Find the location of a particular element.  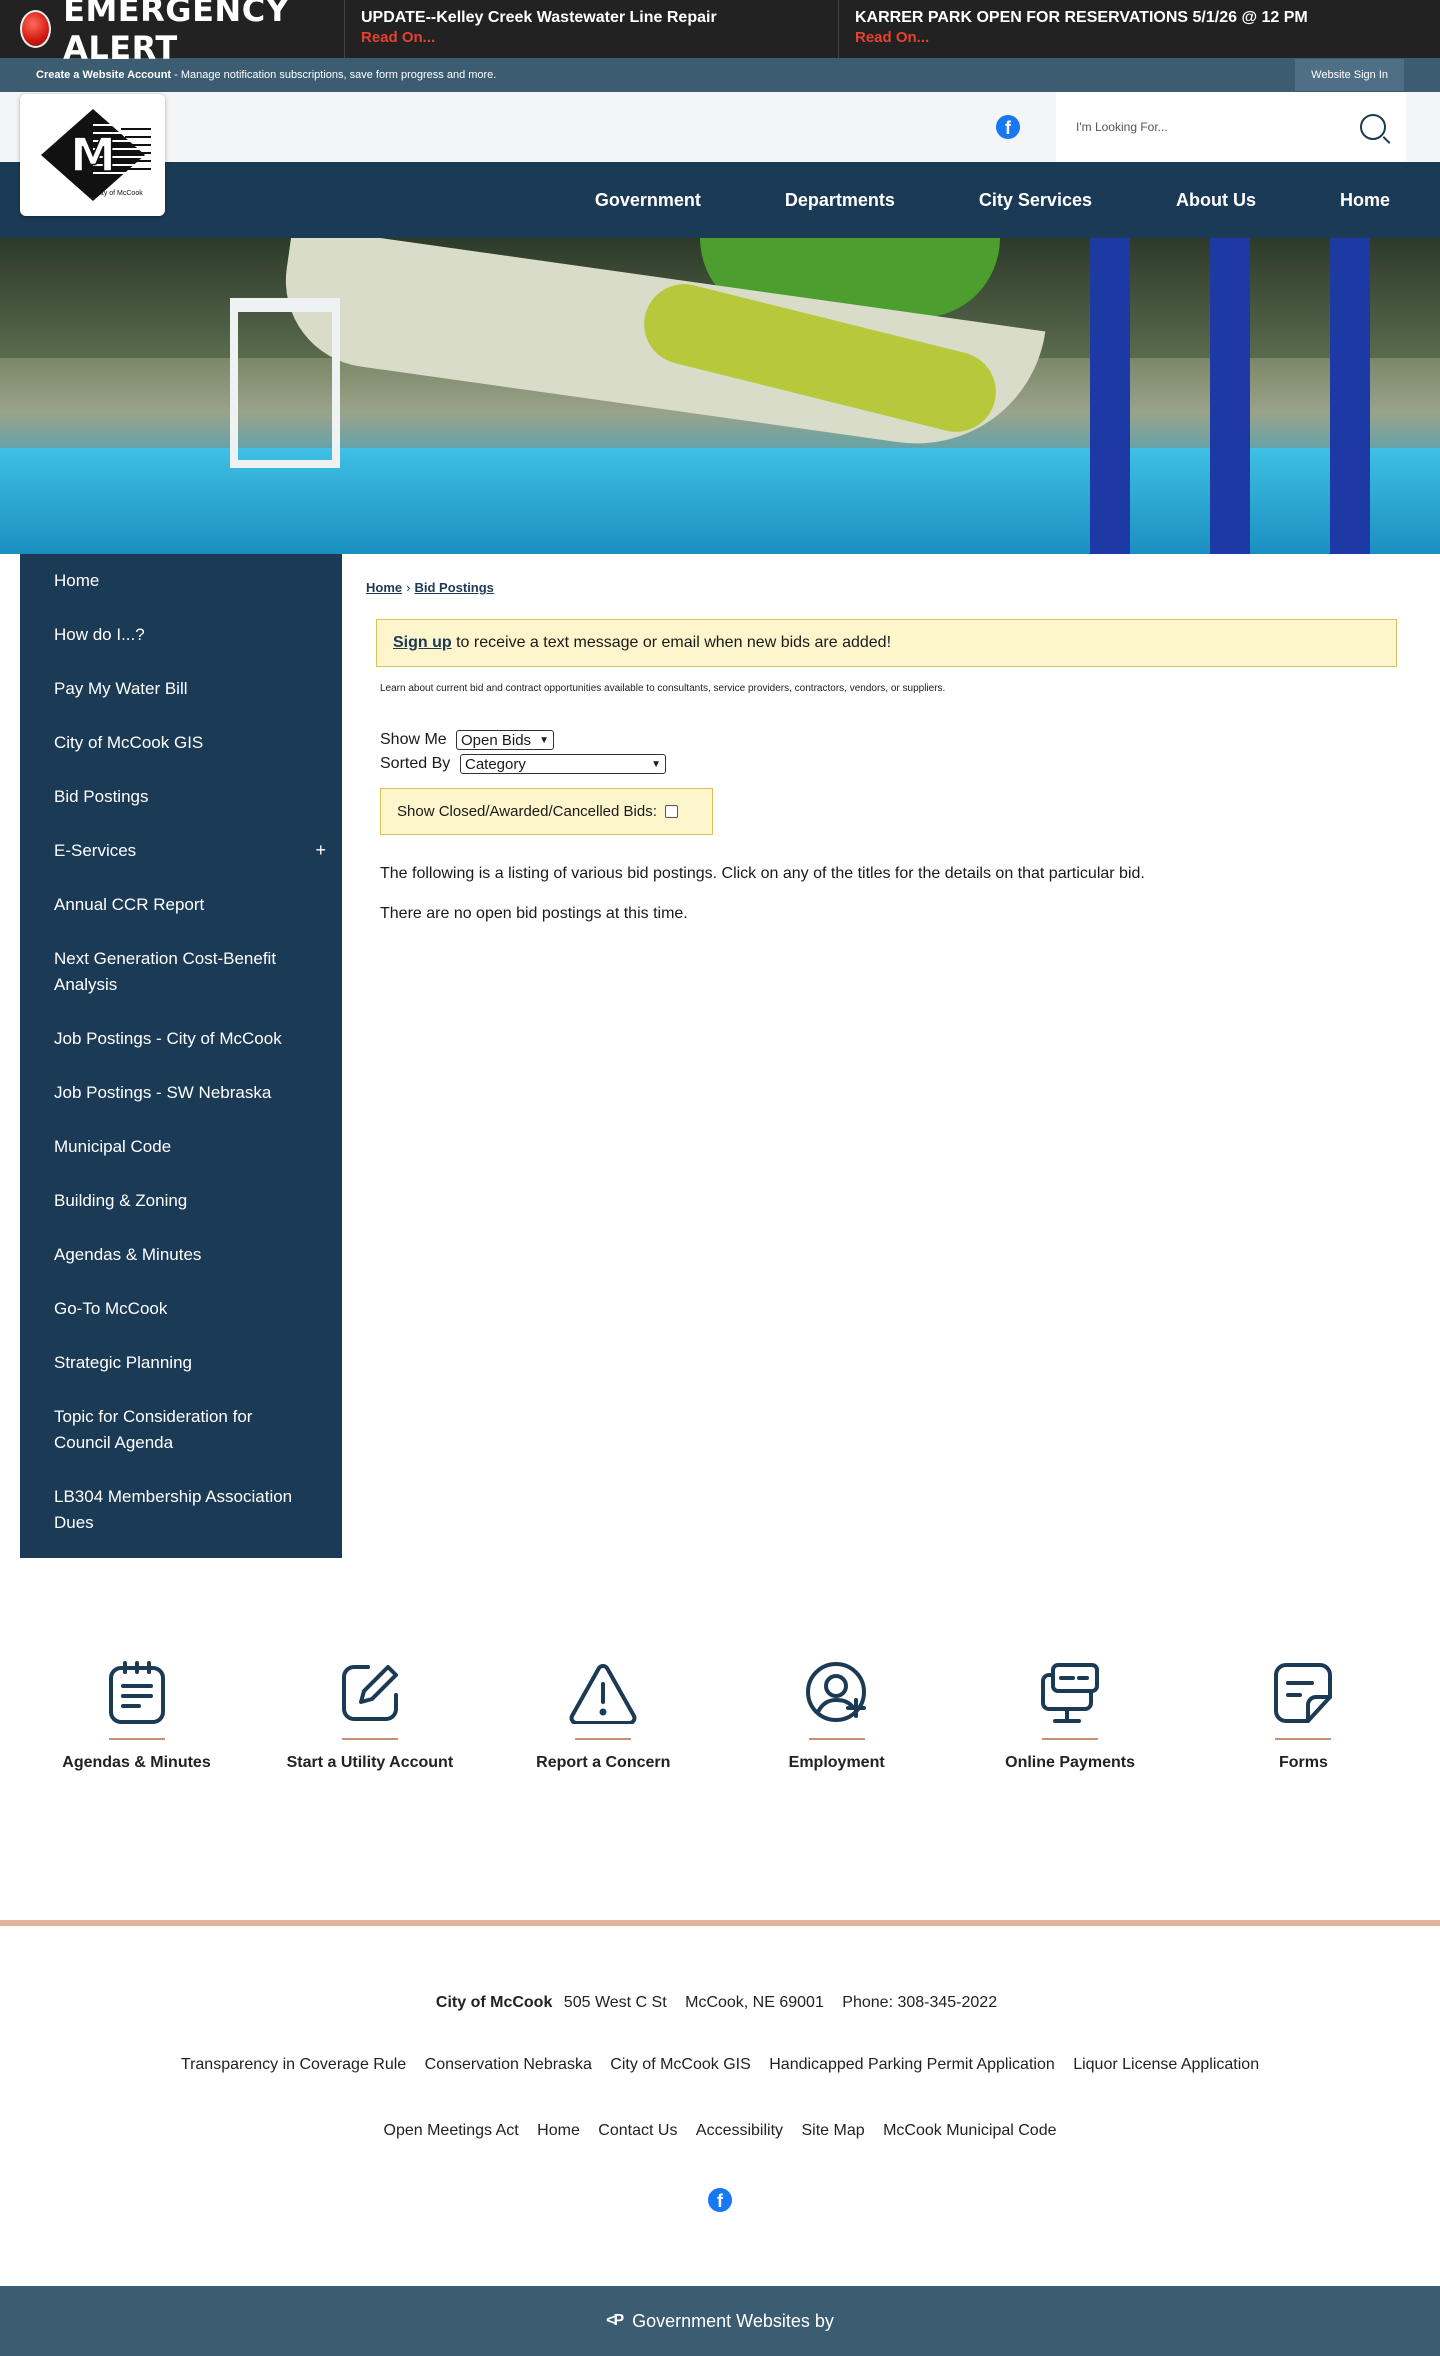

document-icon is located at coordinates (1303, 1693).